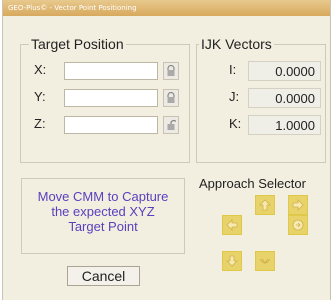 The image size is (333, 300). Describe the element at coordinates (166, 8) in the screenshot. I see `title-bar: GEO-Plus© - Vector Point Positioning` at that location.